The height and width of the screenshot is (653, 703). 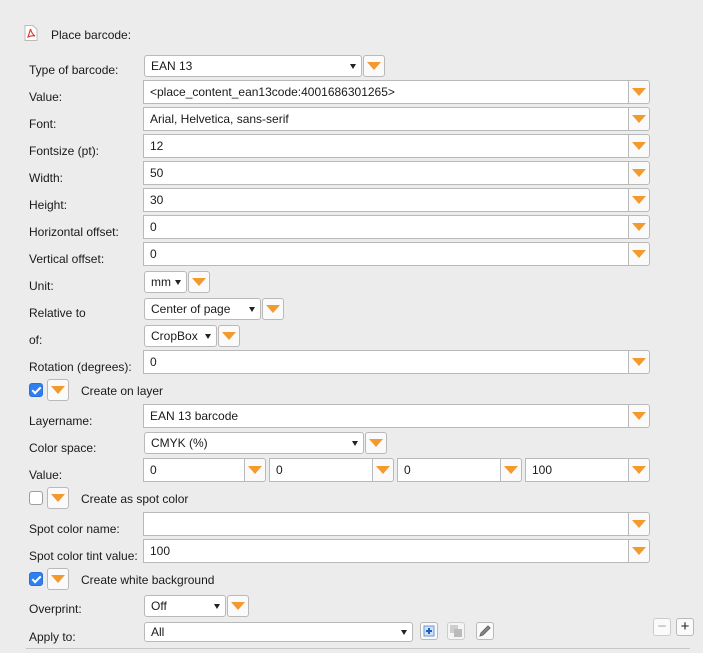 What do you see at coordinates (63, 448) in the screenshot?
I see `color-space-label: Color space:` at bounding box center [63, 448].